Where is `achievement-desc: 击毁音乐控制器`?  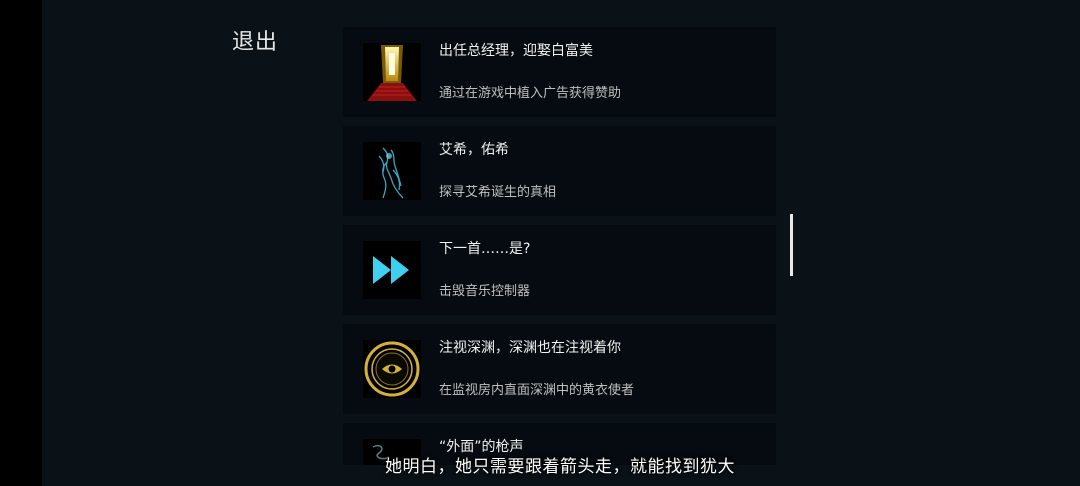
achievement-desc: 击毁音乐控制器 is located at coordinates (485, 291).